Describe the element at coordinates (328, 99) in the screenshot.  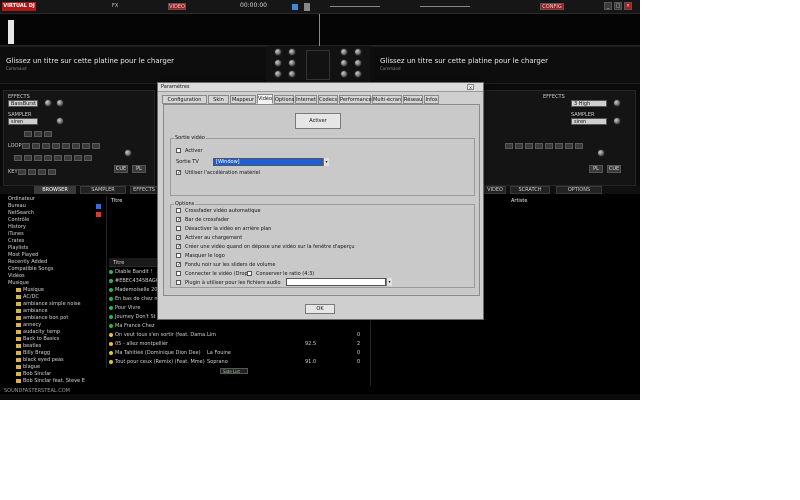
I see `dialog-tab: Codecs` at that location.